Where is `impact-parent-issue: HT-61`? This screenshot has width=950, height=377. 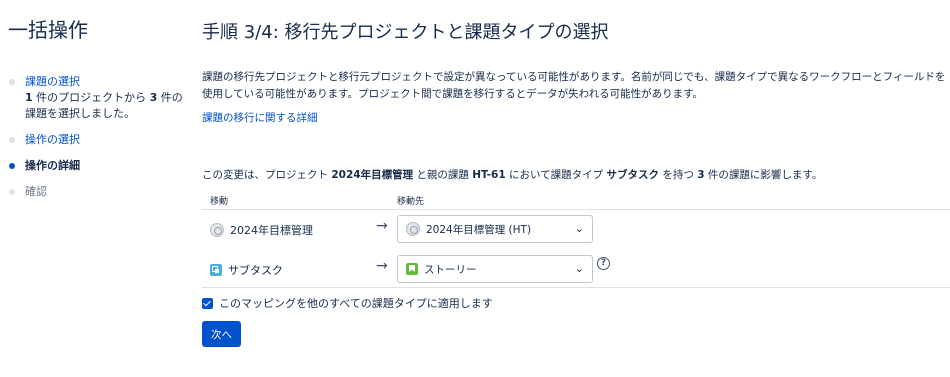 impact-parent-issue: HT-61 is located at coordinates (489, 175).